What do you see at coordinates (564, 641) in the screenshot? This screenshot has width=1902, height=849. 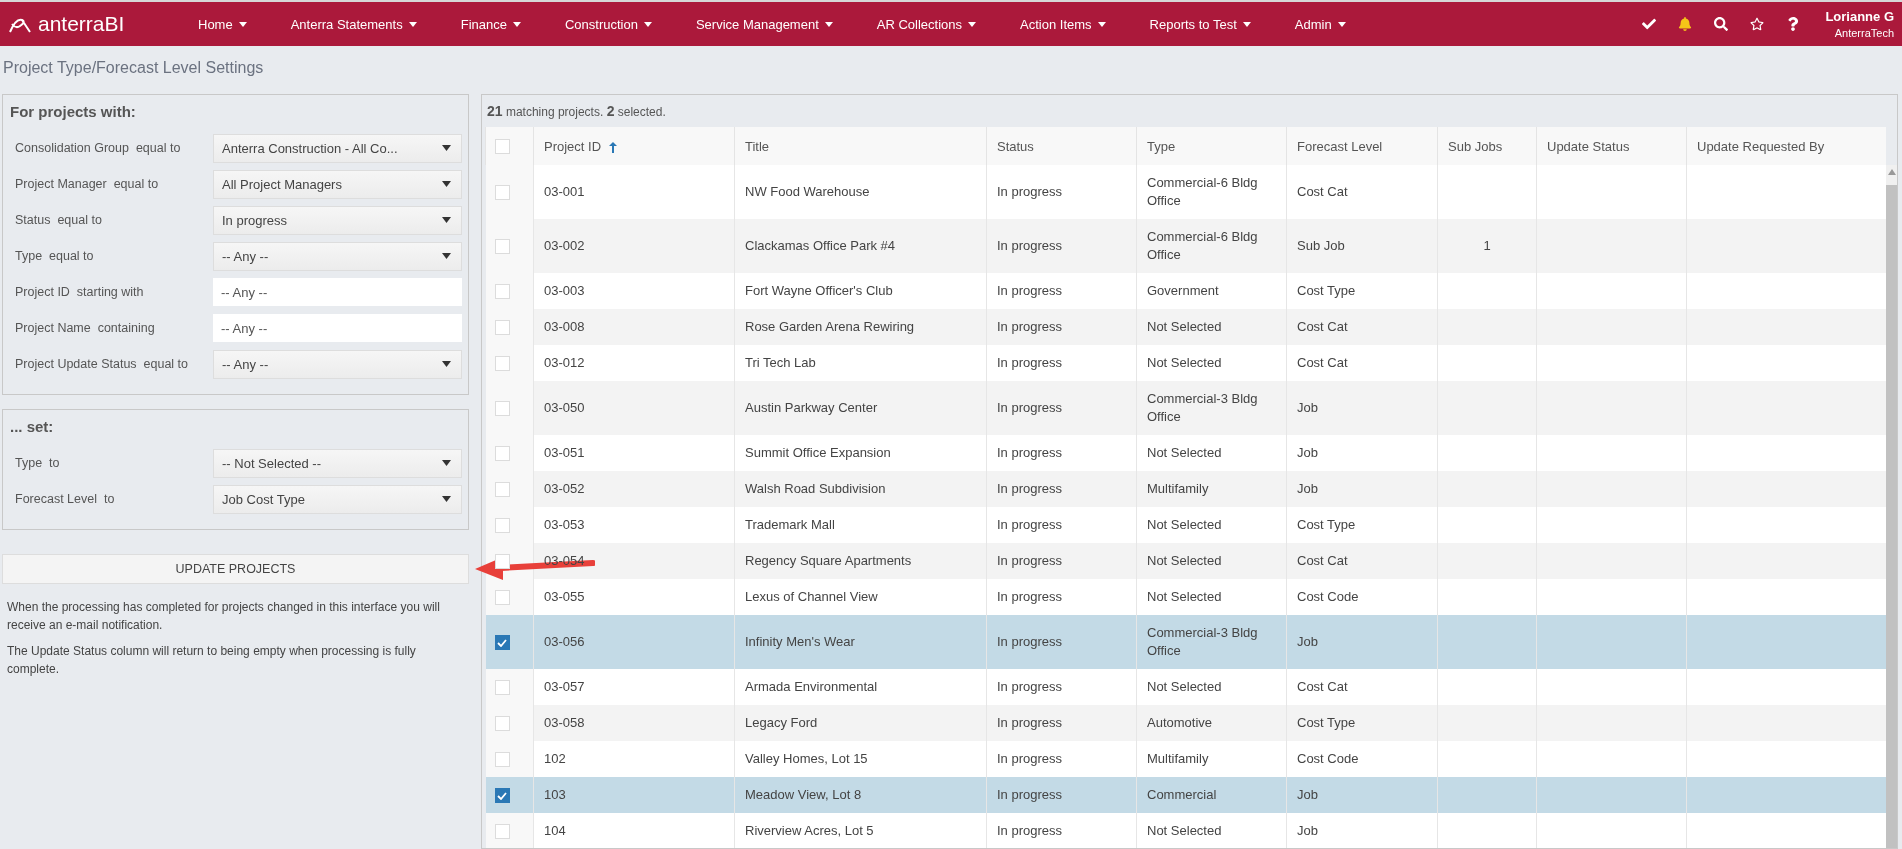 I see `table-cell: 03-056` at bounding box center [564, 641].